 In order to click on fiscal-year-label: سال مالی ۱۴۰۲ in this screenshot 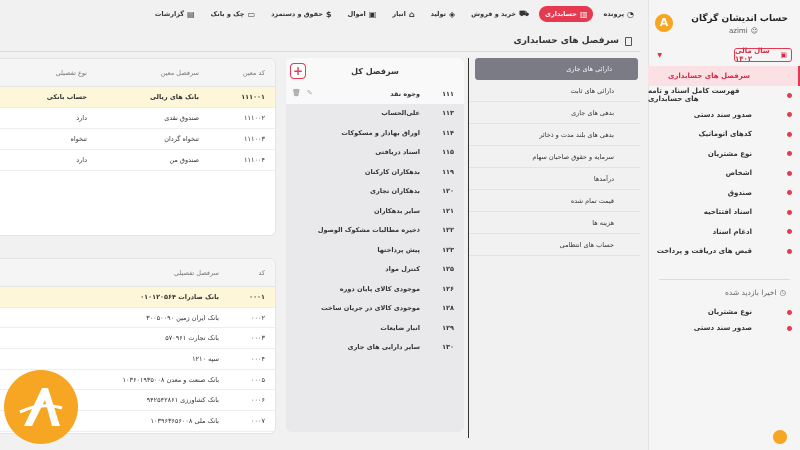, I will do `click(752, 55)`.